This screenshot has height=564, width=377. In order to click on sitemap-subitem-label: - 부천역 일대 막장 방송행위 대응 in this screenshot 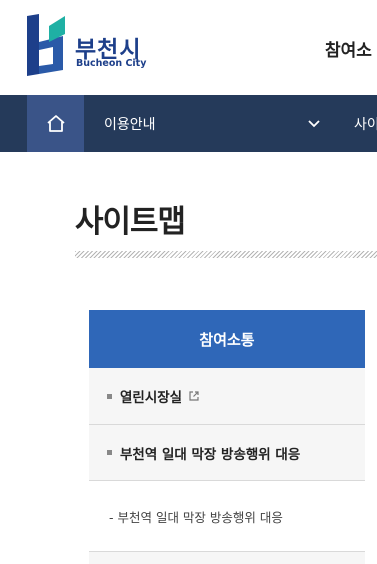, I will do `click(196, 517)`.